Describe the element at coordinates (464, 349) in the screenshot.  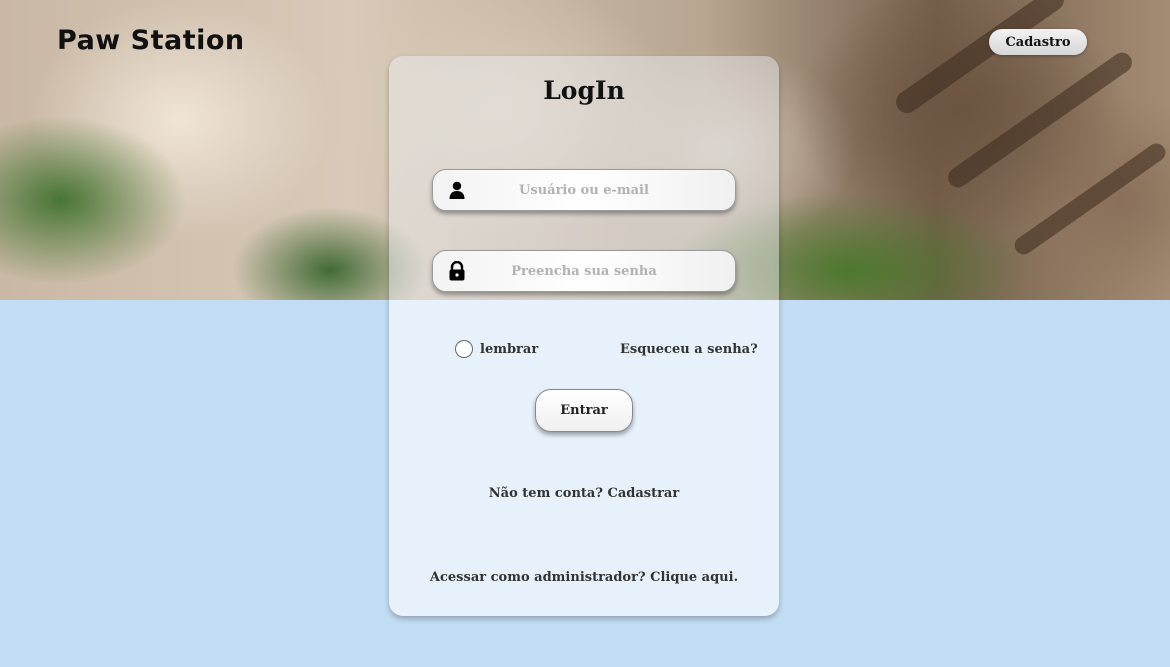
I see `remember-radio` at that location.